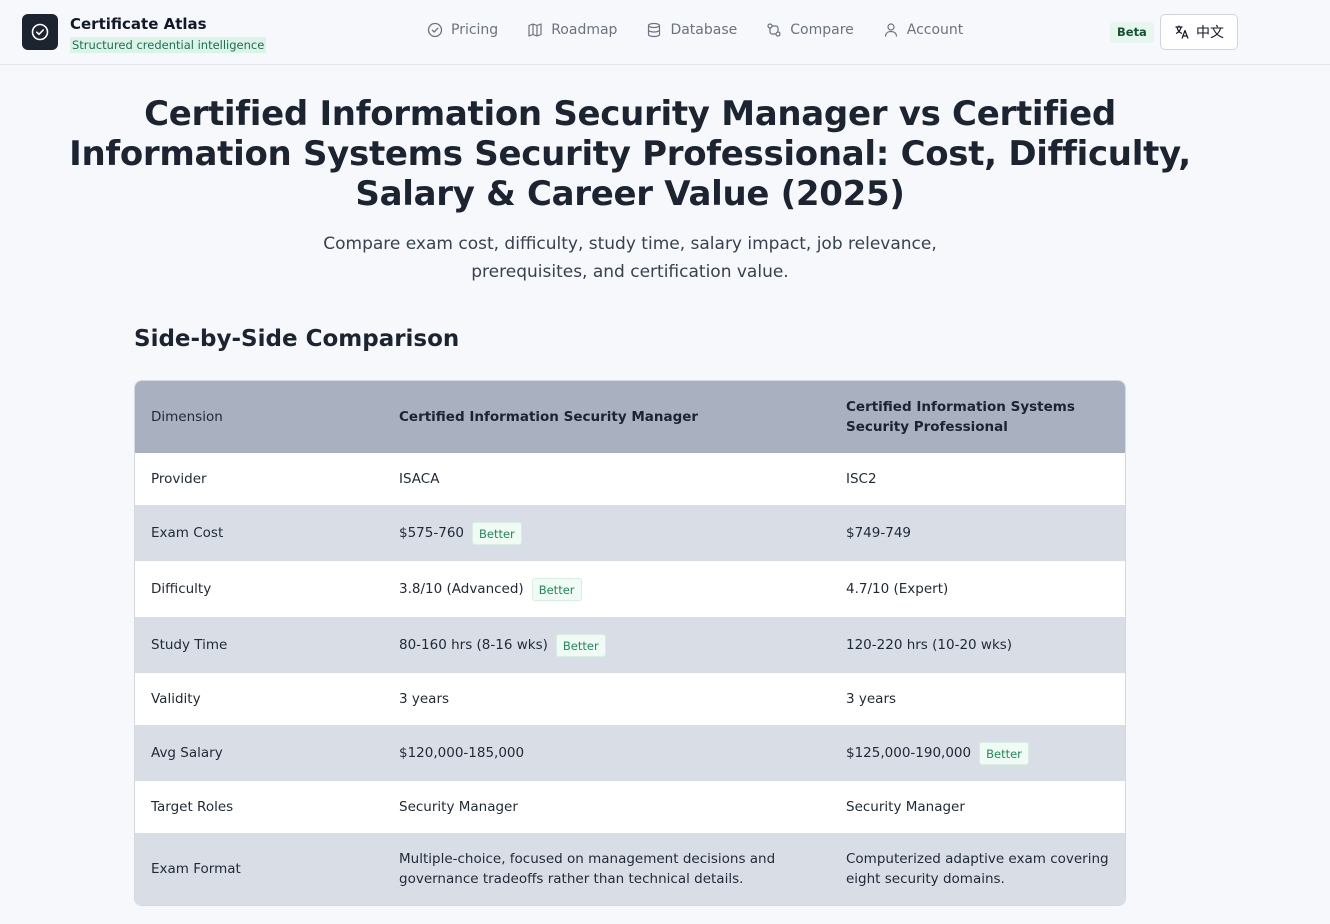  What do you see at coordinates (266, 589) in the screenshot?
I see `cell-dimension: Difficulty` at bounding box center [266, 589].